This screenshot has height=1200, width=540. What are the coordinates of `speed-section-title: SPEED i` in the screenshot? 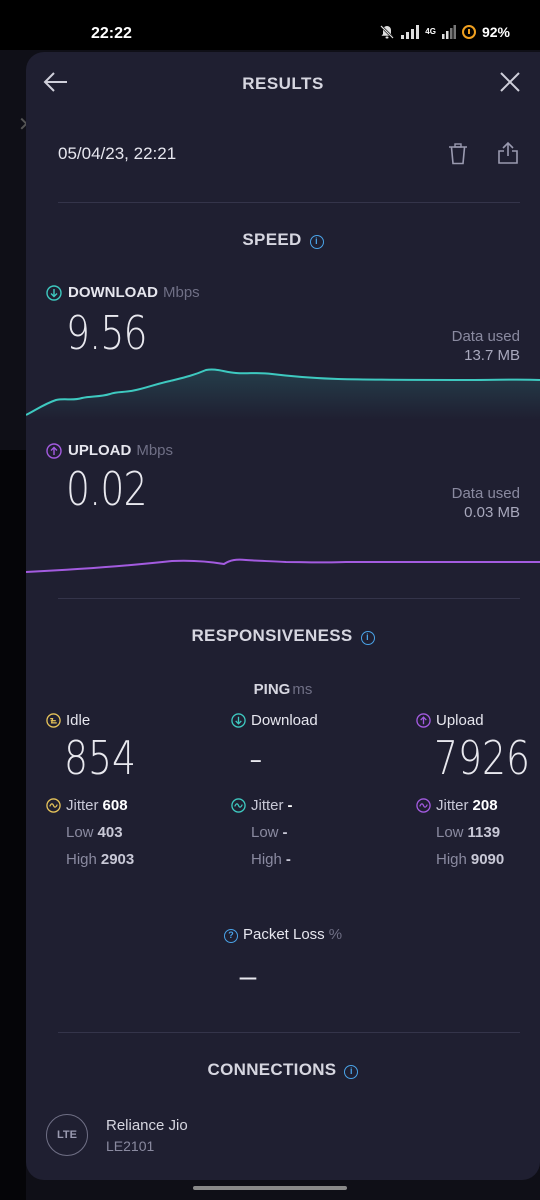 It's located at (283, 240).